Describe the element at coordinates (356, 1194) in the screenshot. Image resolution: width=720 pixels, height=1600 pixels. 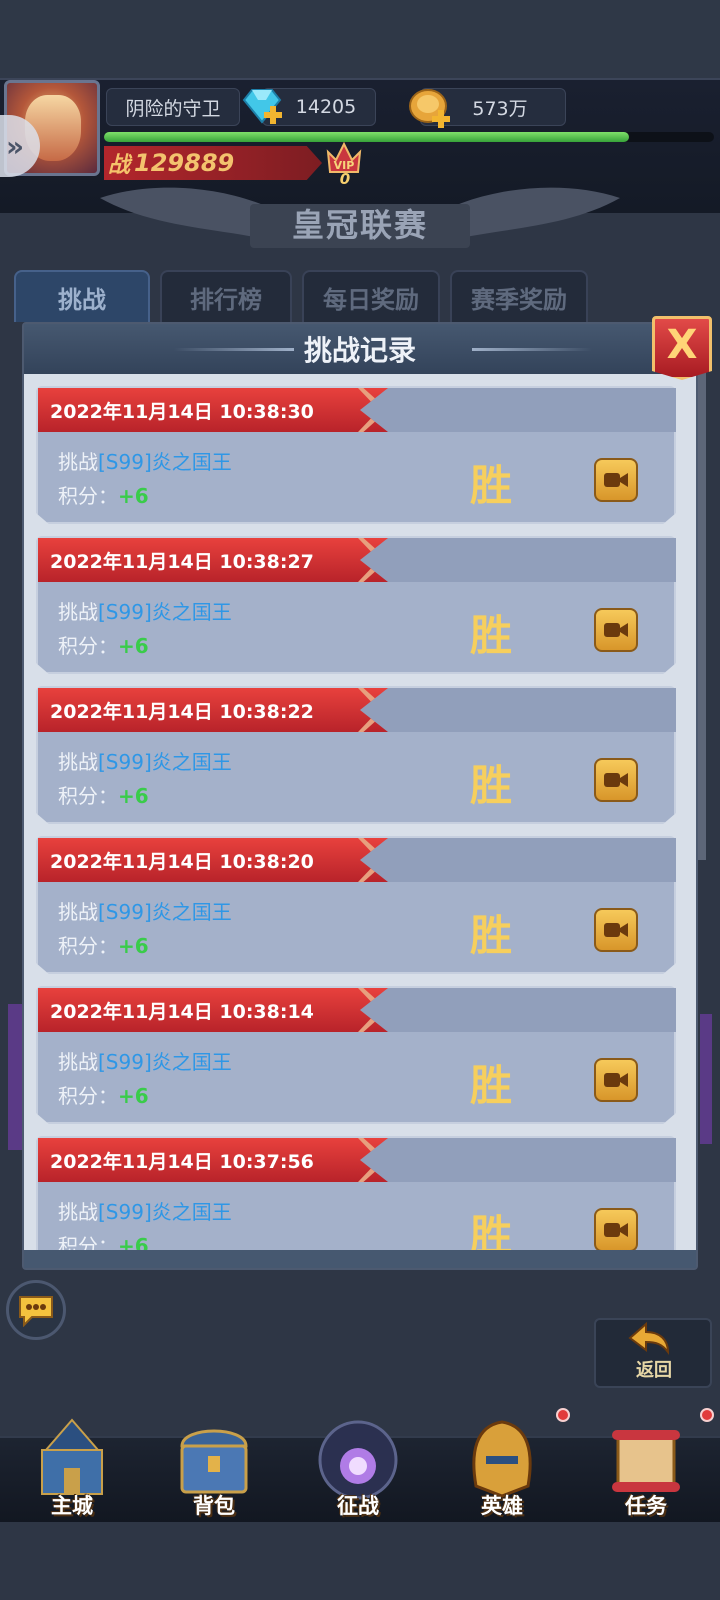
I see `record-item: 2022年11月14日 10:37:56 挑战[S99]炎之国王 积分：+6 胜` at that location.